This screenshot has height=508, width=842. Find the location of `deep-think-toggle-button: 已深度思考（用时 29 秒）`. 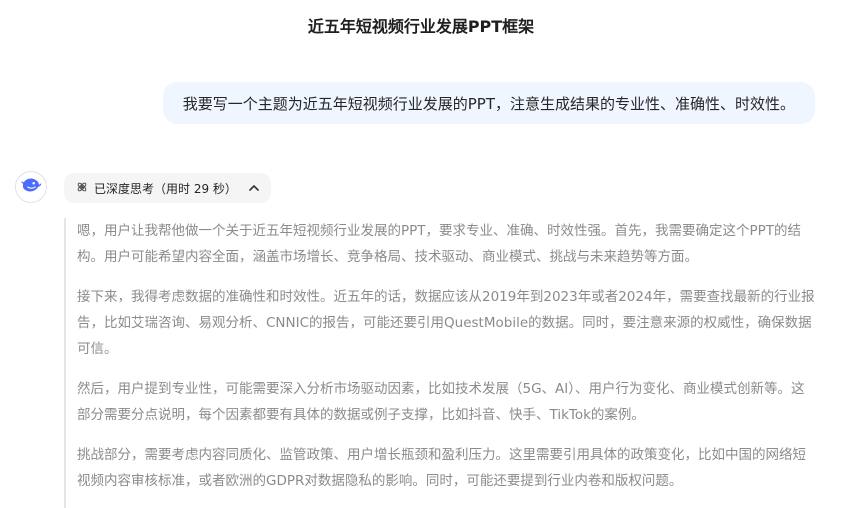

deep-think-toggle-button: 已深度思考（用时 29 秒） is located at coordinates (167, 188).